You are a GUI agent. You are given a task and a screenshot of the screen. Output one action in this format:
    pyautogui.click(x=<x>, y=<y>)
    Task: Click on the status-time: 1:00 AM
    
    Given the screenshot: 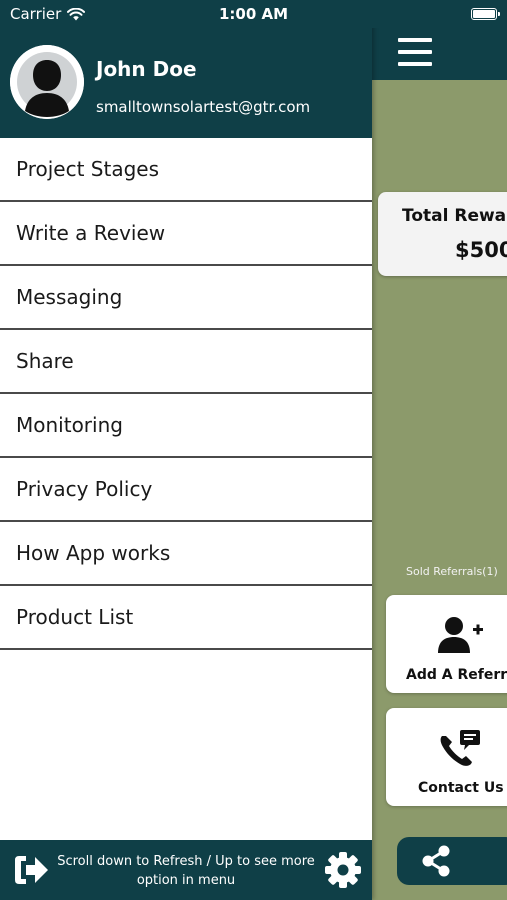 What is the action you would take?
    pyautogui.click(x=253, y=14)
    